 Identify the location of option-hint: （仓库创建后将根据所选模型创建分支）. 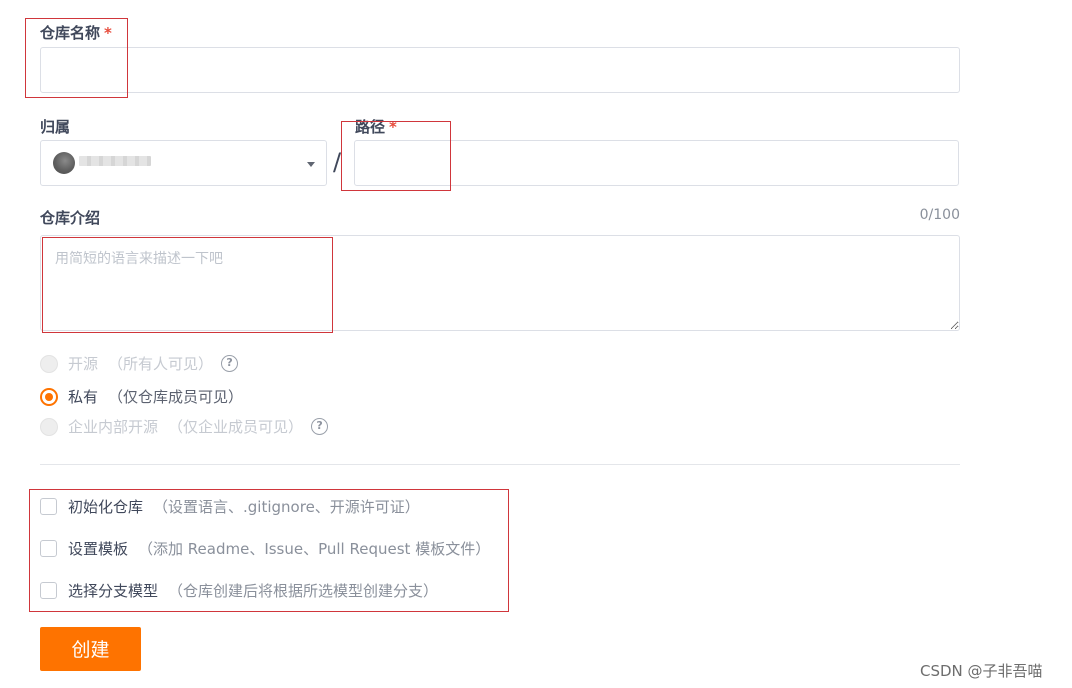
(303, 591).